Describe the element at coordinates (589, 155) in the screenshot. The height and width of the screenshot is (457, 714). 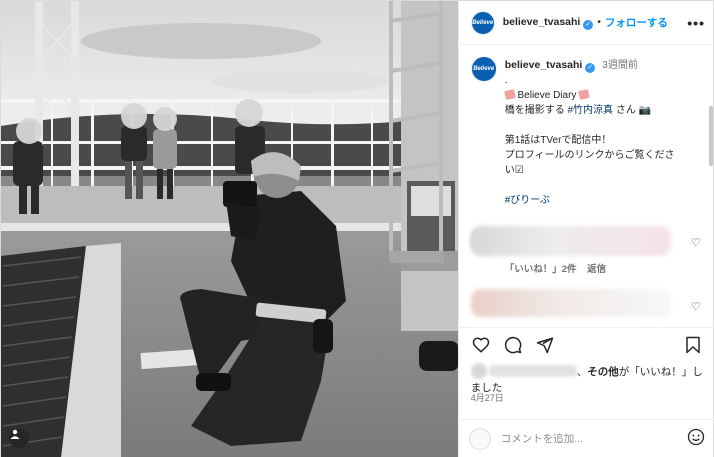
I see `caption-line: プロフィールのリンクからご覧くださ` at that location.